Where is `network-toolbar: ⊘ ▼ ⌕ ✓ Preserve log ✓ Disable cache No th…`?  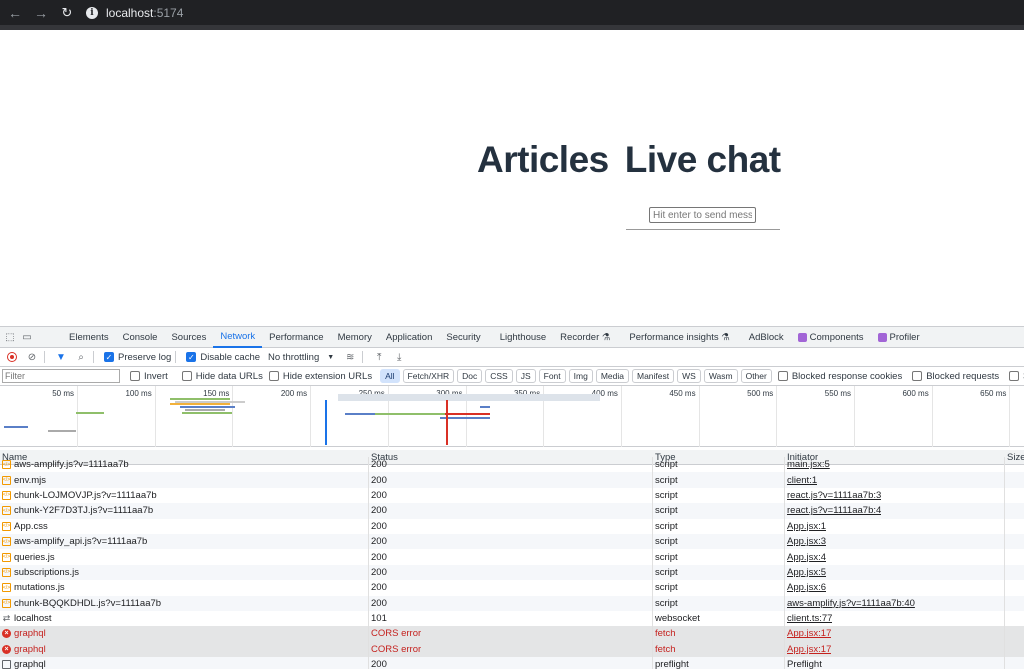
network-toolbar: ⊘ ▼ ⌕ ✓ Preserve log ✓ Disable cache No th… is located at coordinates (512, 357).